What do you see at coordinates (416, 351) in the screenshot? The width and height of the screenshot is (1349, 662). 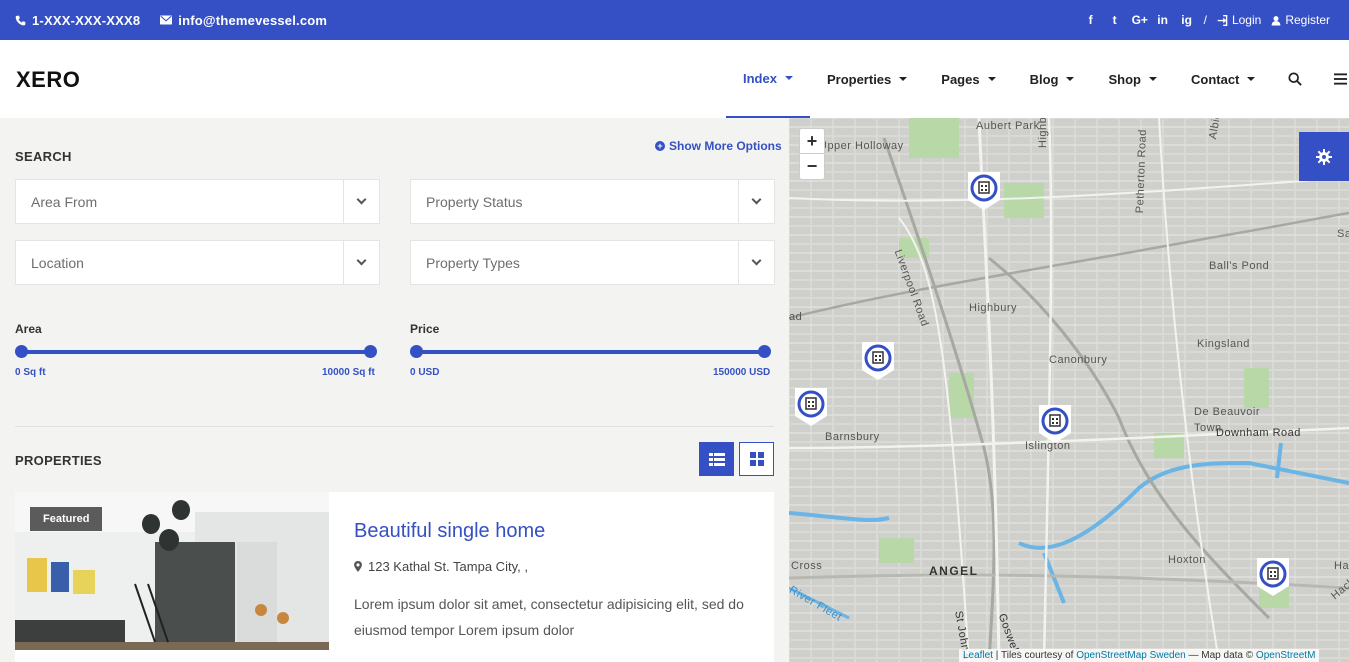 I see `price-min-handle` at bounding box center [416, 351].